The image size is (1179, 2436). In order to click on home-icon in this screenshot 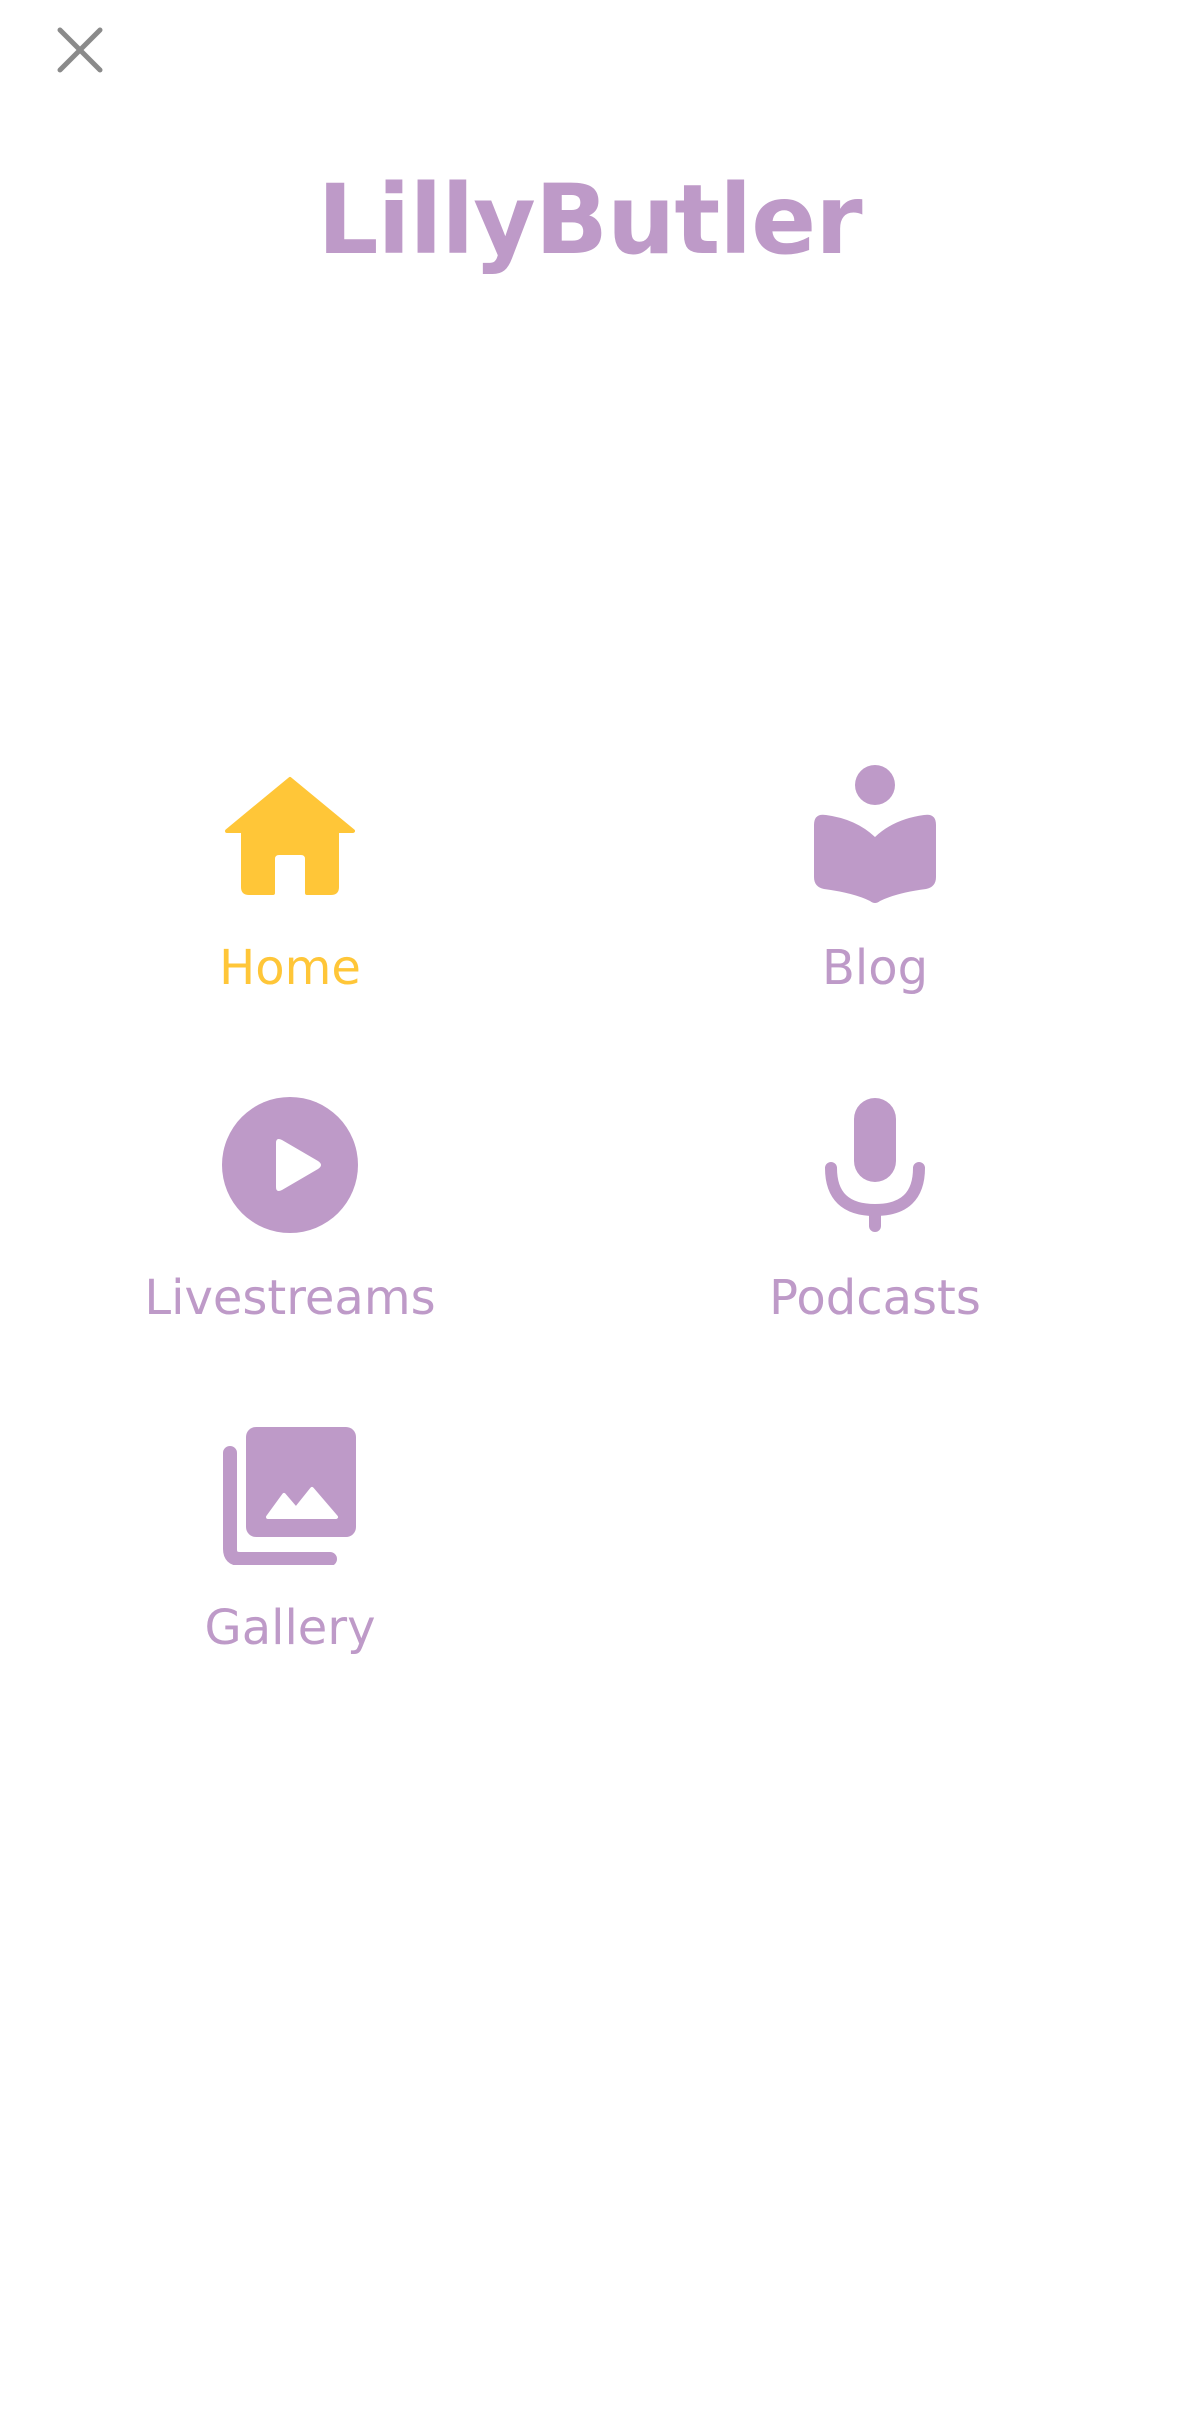, I will do `click(290, 835)`.